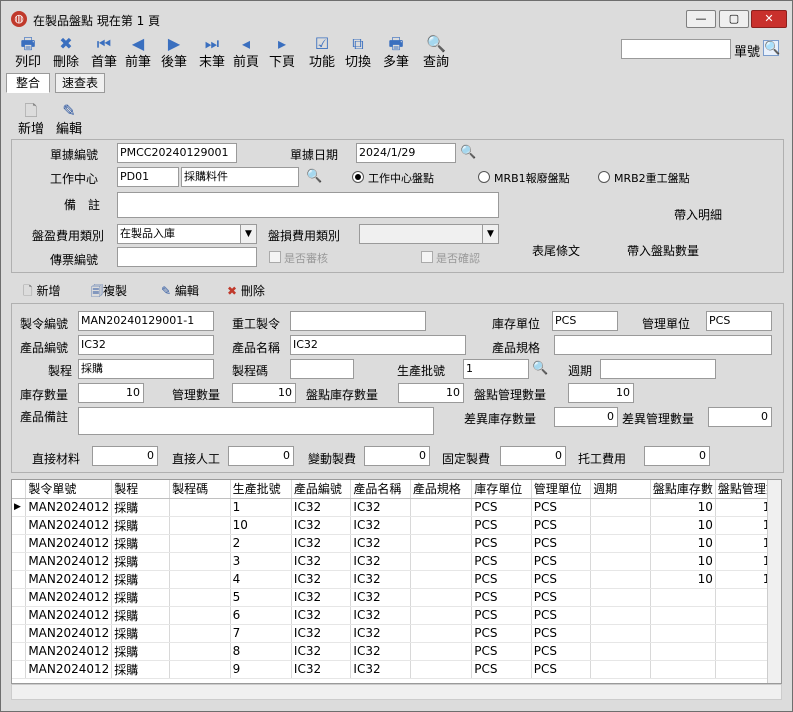  I want to click on detail-copy-button: 🗐複製, so click(109, 292).